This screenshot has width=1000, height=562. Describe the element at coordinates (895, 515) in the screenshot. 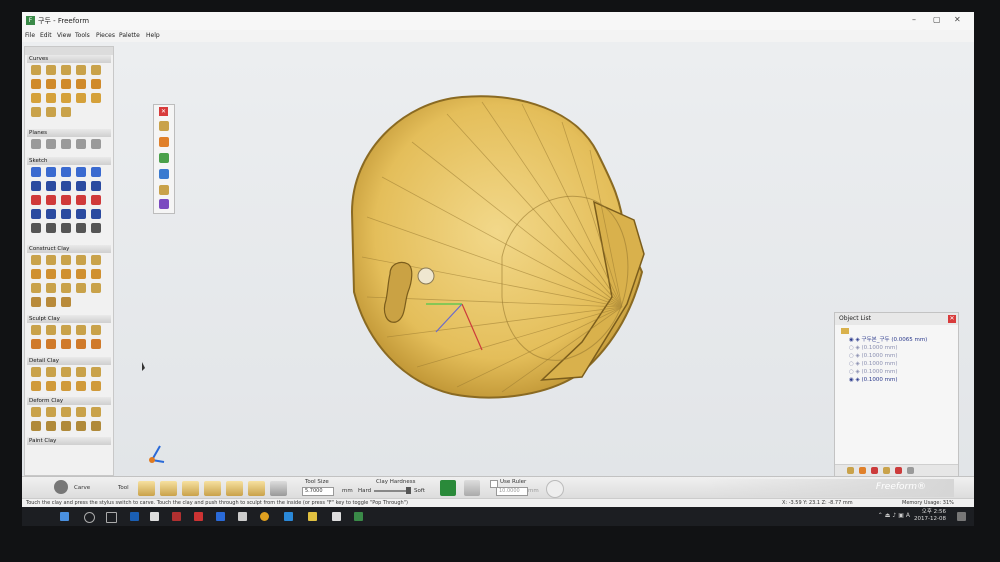

I see `system-tray: ⌃⏏♪▣A` at that location.